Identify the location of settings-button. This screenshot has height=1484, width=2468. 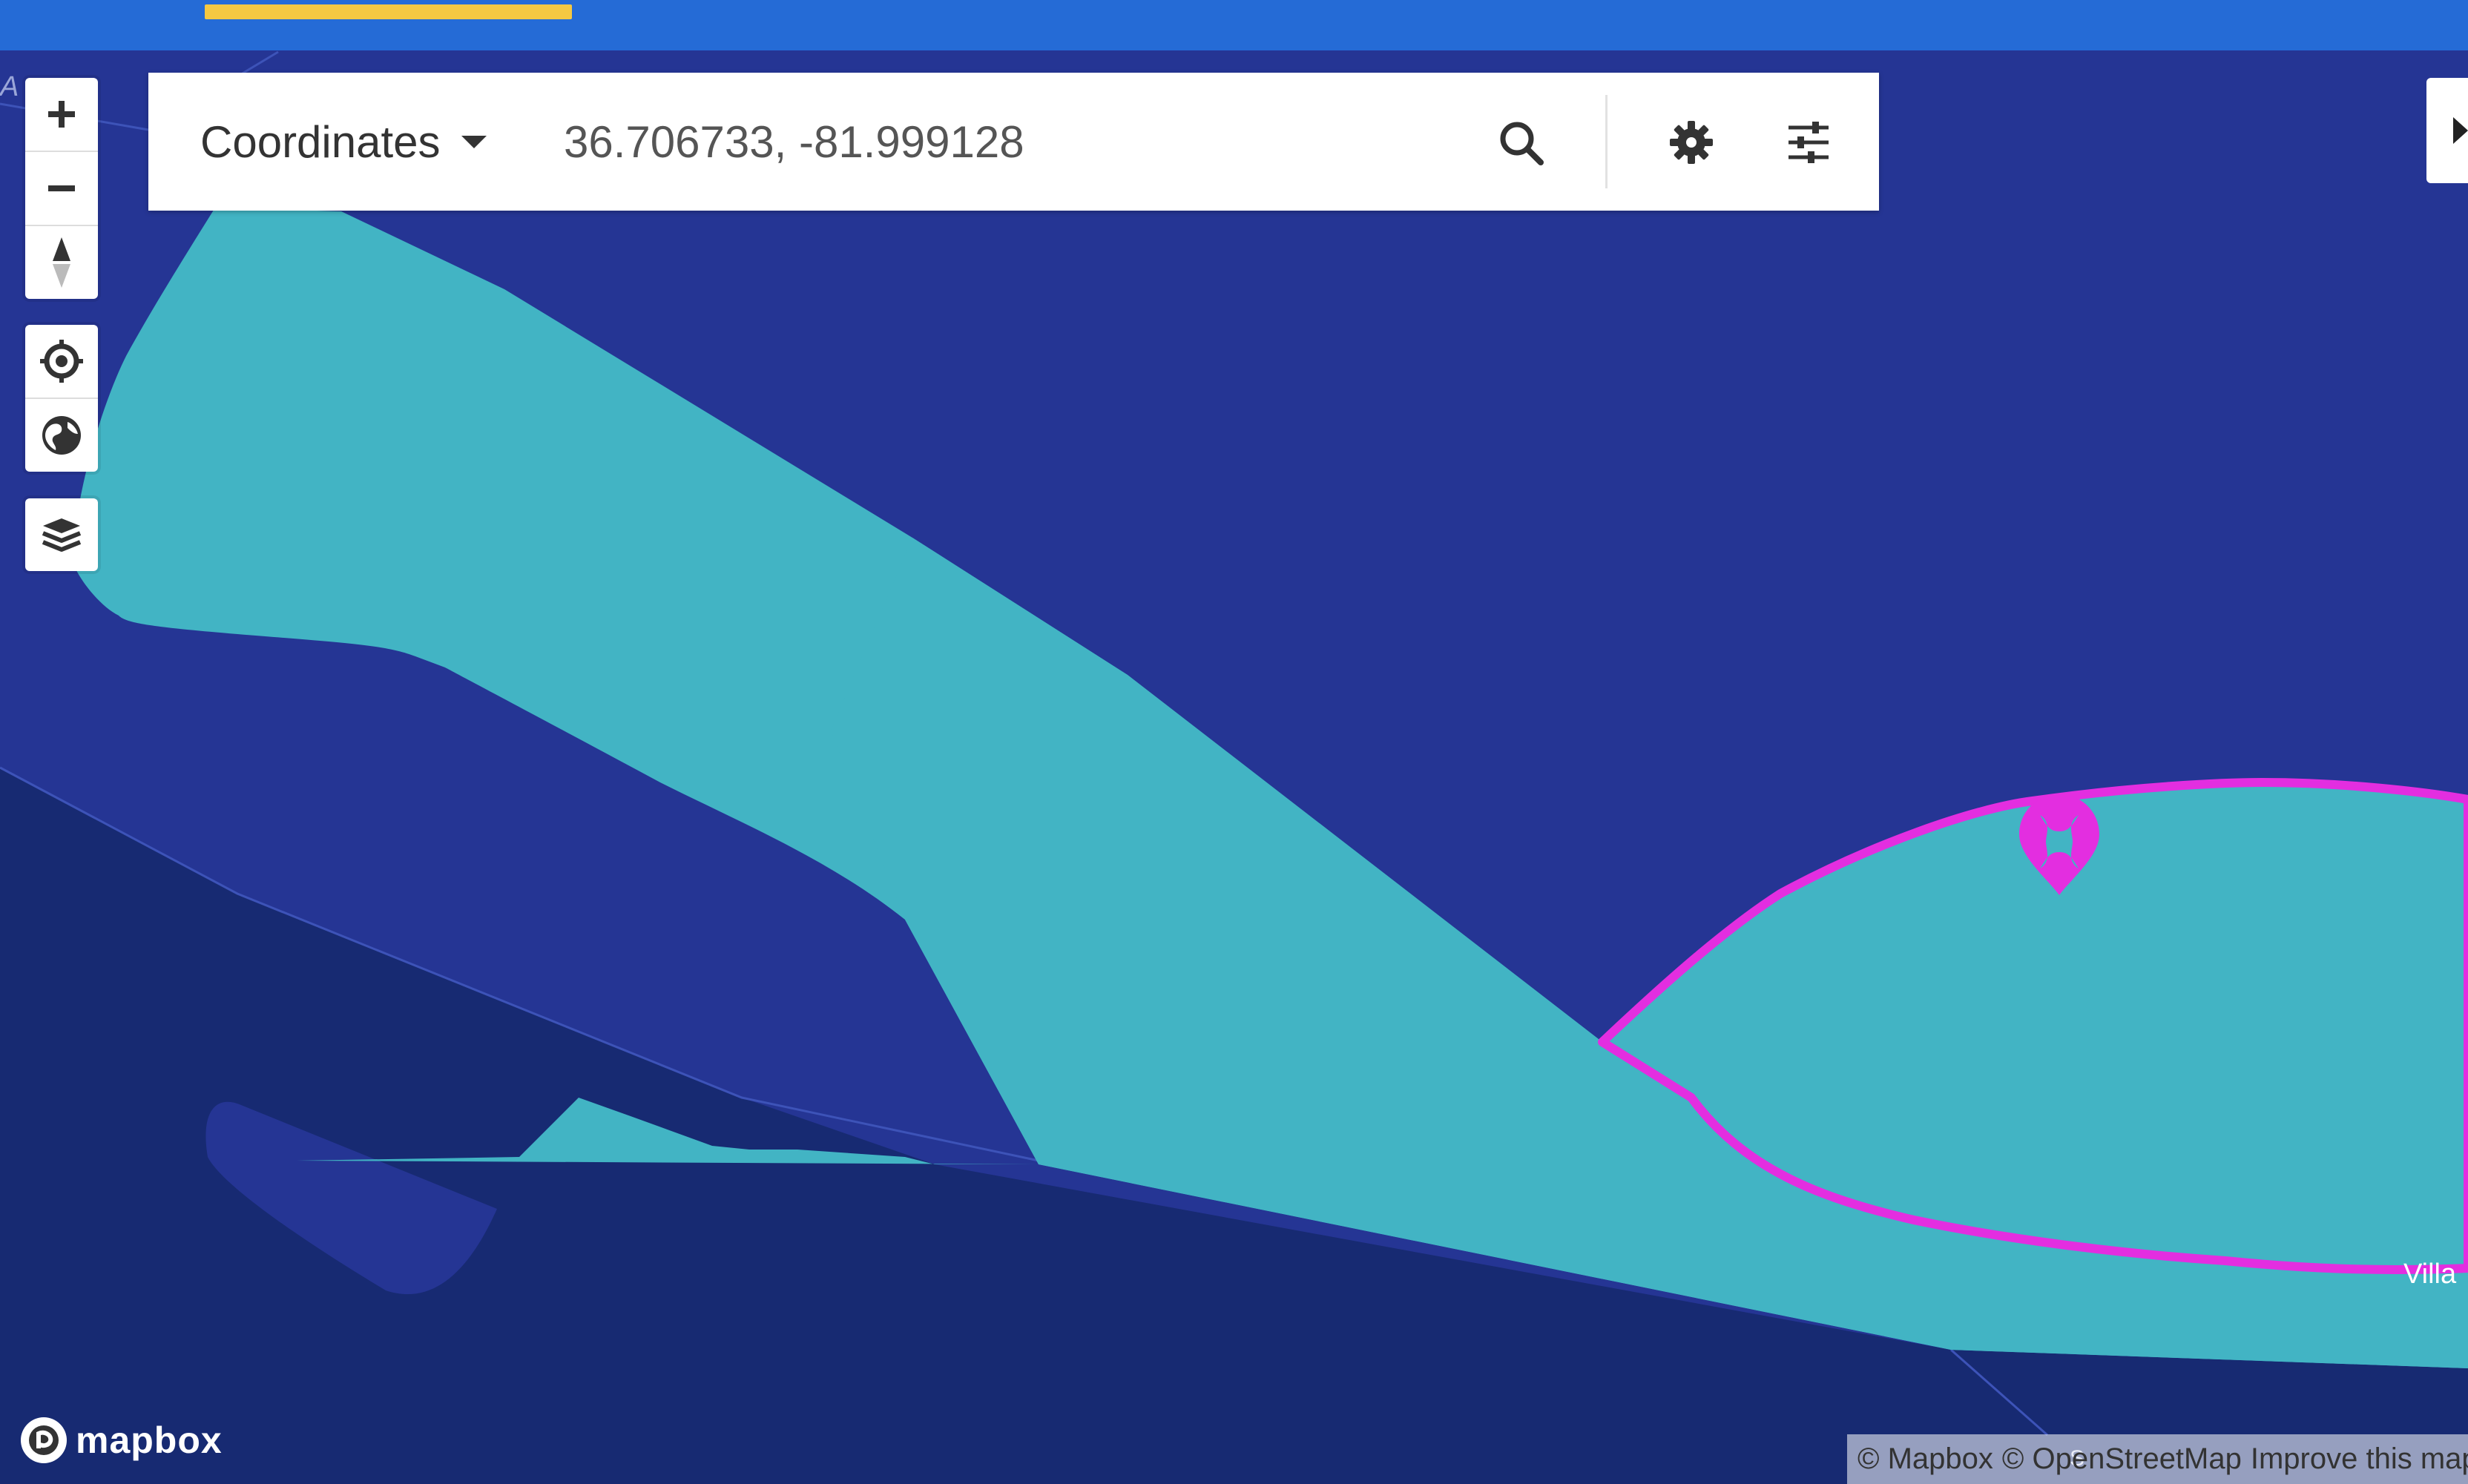
(1691, 142).